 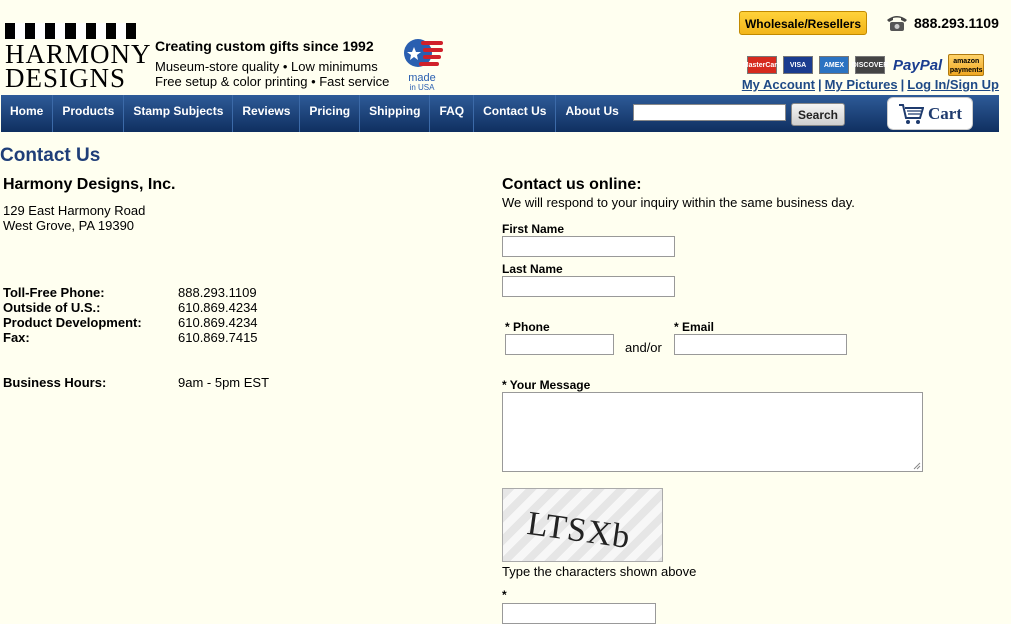 What do you see at coordinates (917, 466) in the screenshot?
I see `resize-handle-icon` at bounding box center [917, 466].